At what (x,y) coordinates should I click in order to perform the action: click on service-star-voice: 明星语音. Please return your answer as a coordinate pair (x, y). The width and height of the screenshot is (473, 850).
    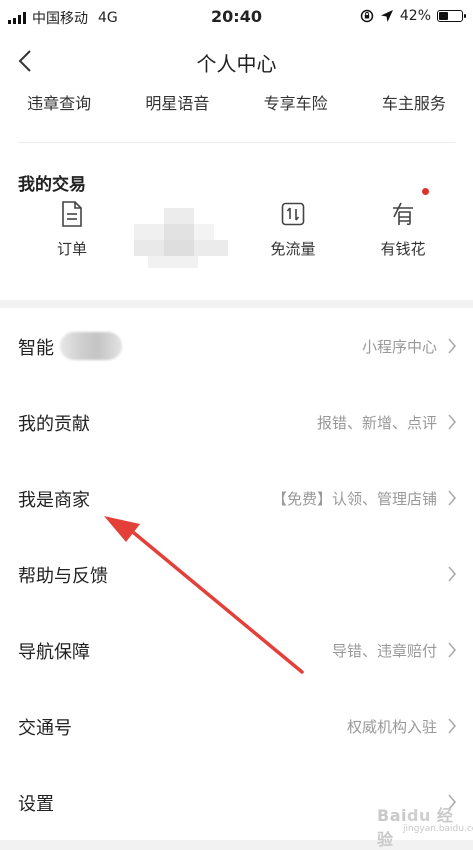
    Looking at the image, I should click on (177, 101).